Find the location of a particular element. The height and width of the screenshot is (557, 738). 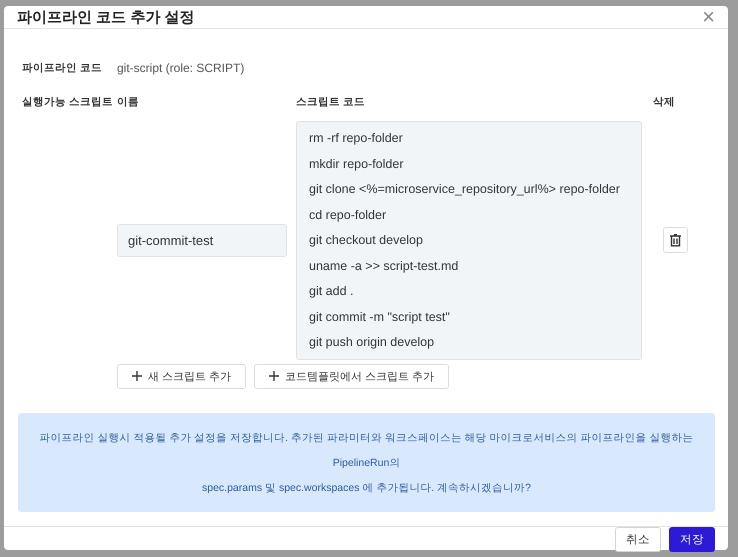

dialog-title: 파이프라인 코드 추가 설정 is located at coordinates (106, 17).